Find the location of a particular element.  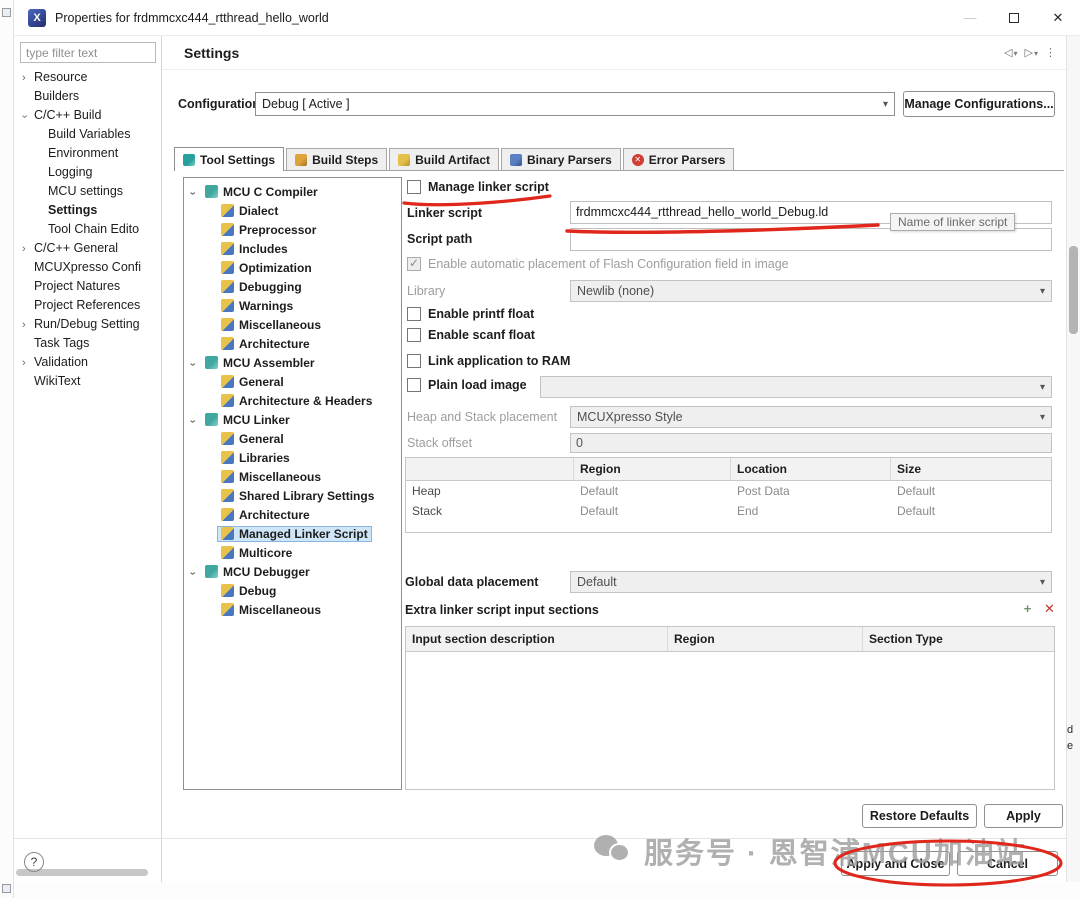

tab-tool-settings: Tool Settings is located at coordinates (229, 159).